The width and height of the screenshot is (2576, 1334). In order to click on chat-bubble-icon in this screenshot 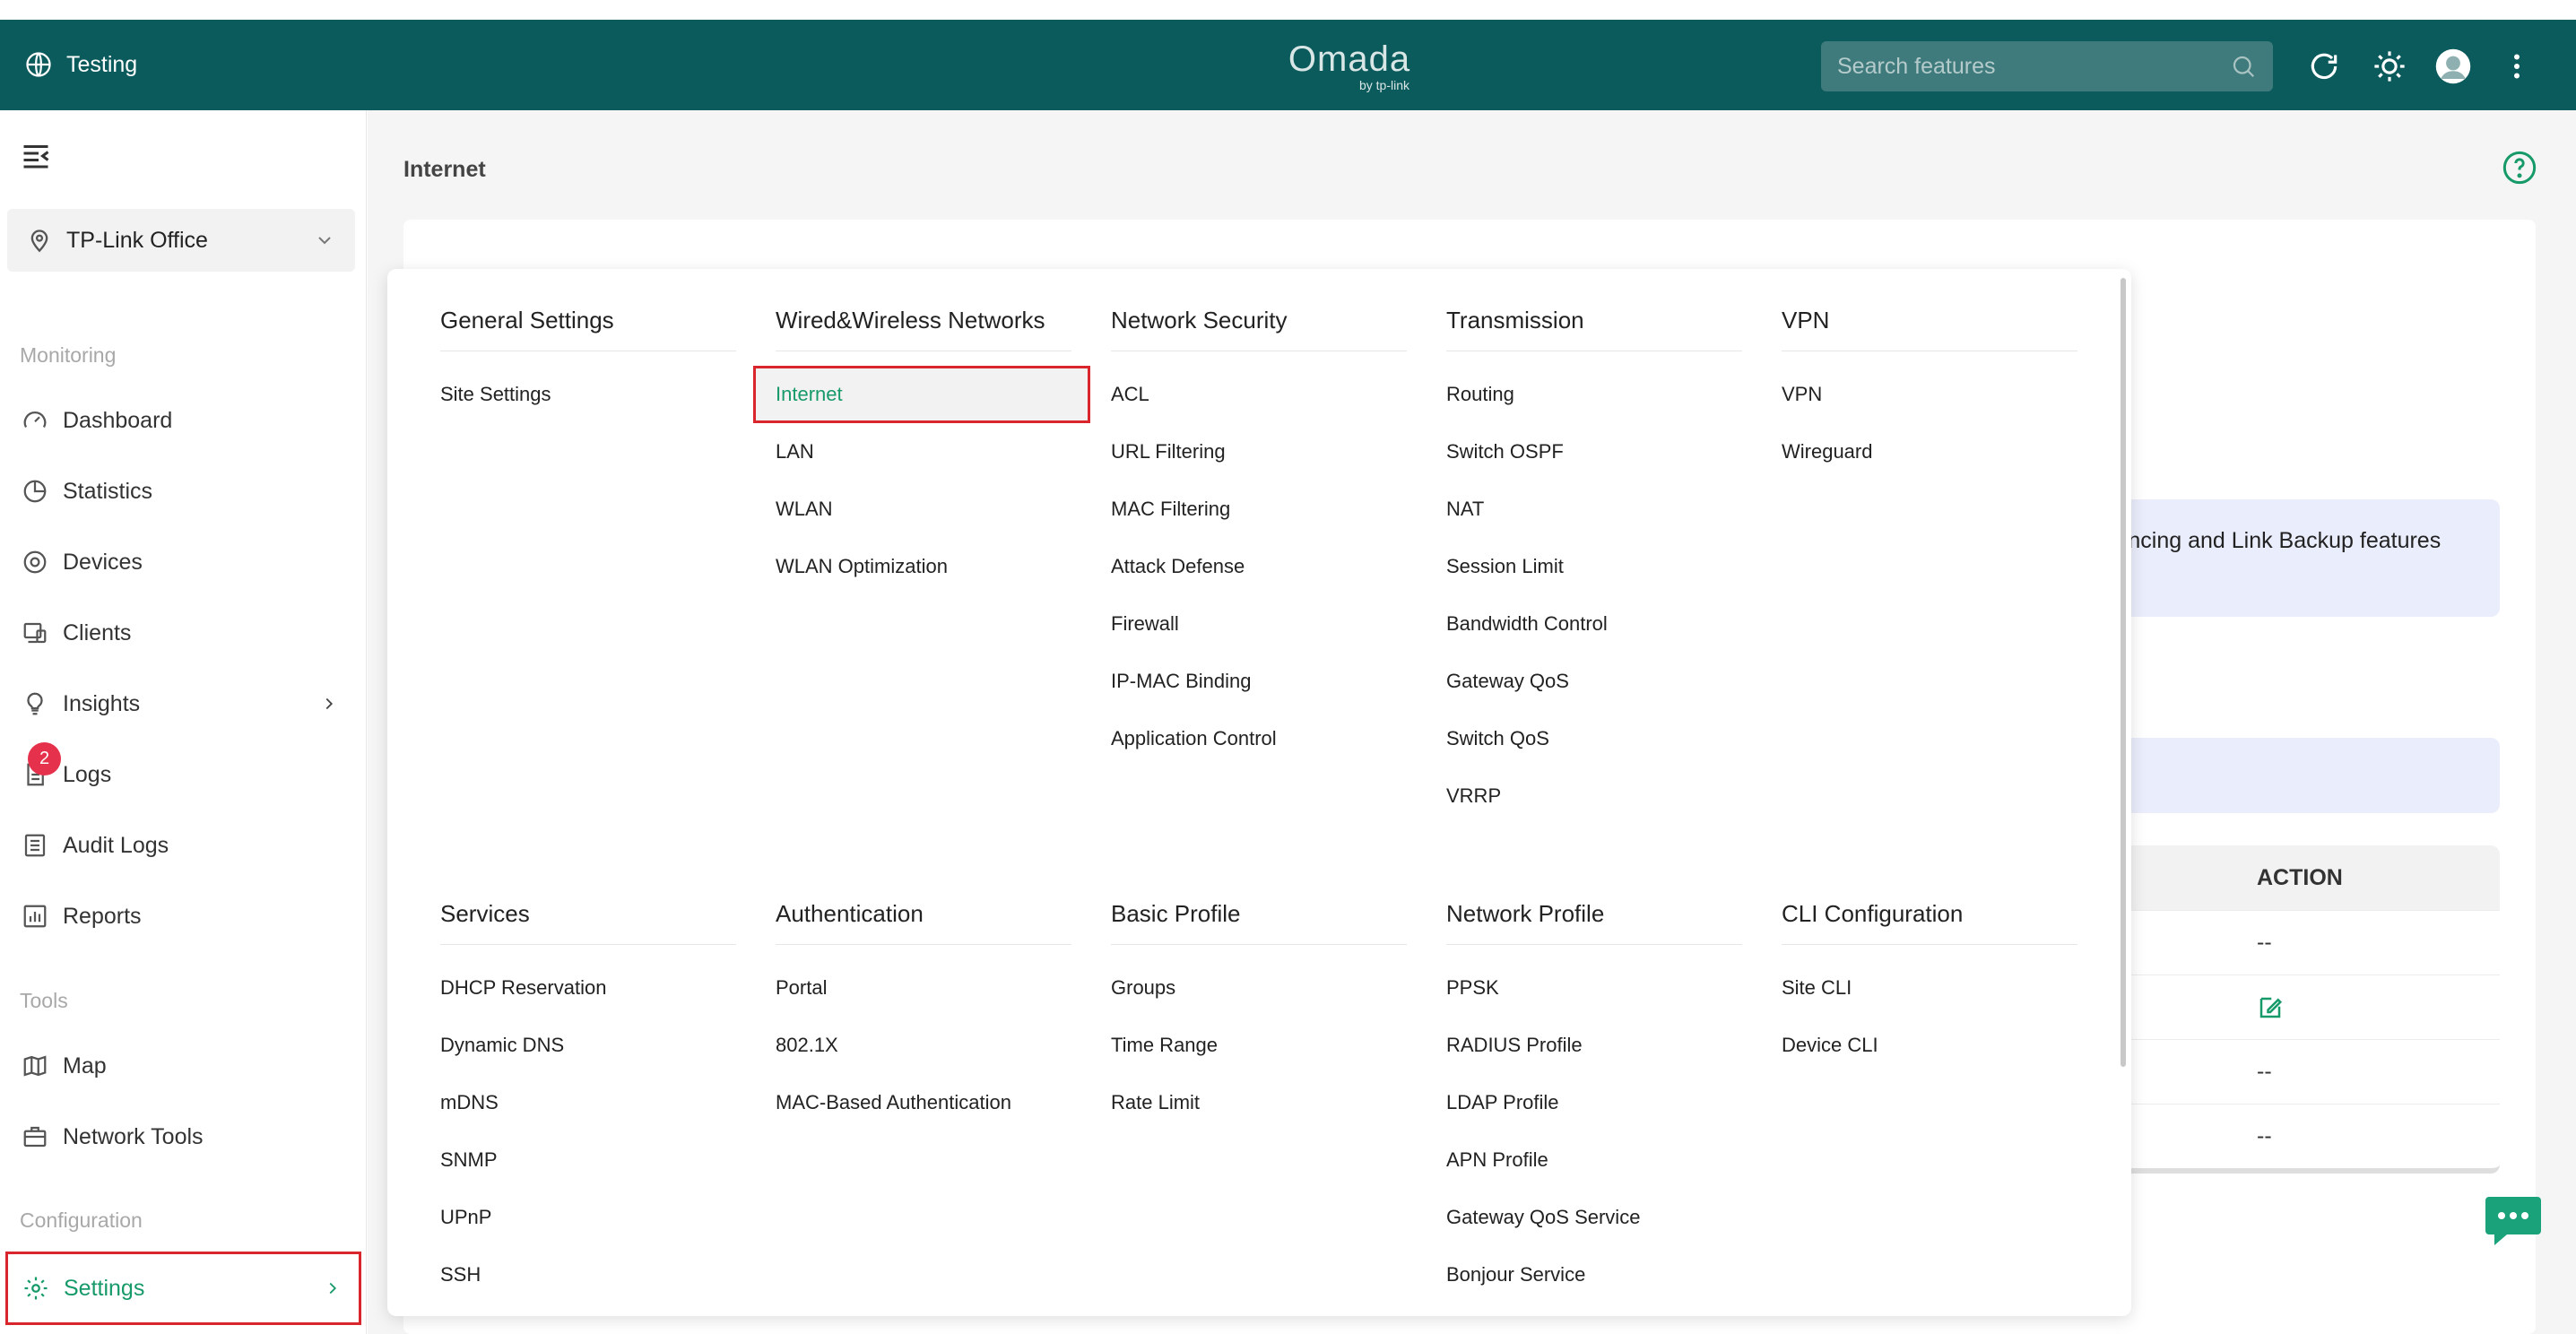, I will do `click(2513, 1221)`.